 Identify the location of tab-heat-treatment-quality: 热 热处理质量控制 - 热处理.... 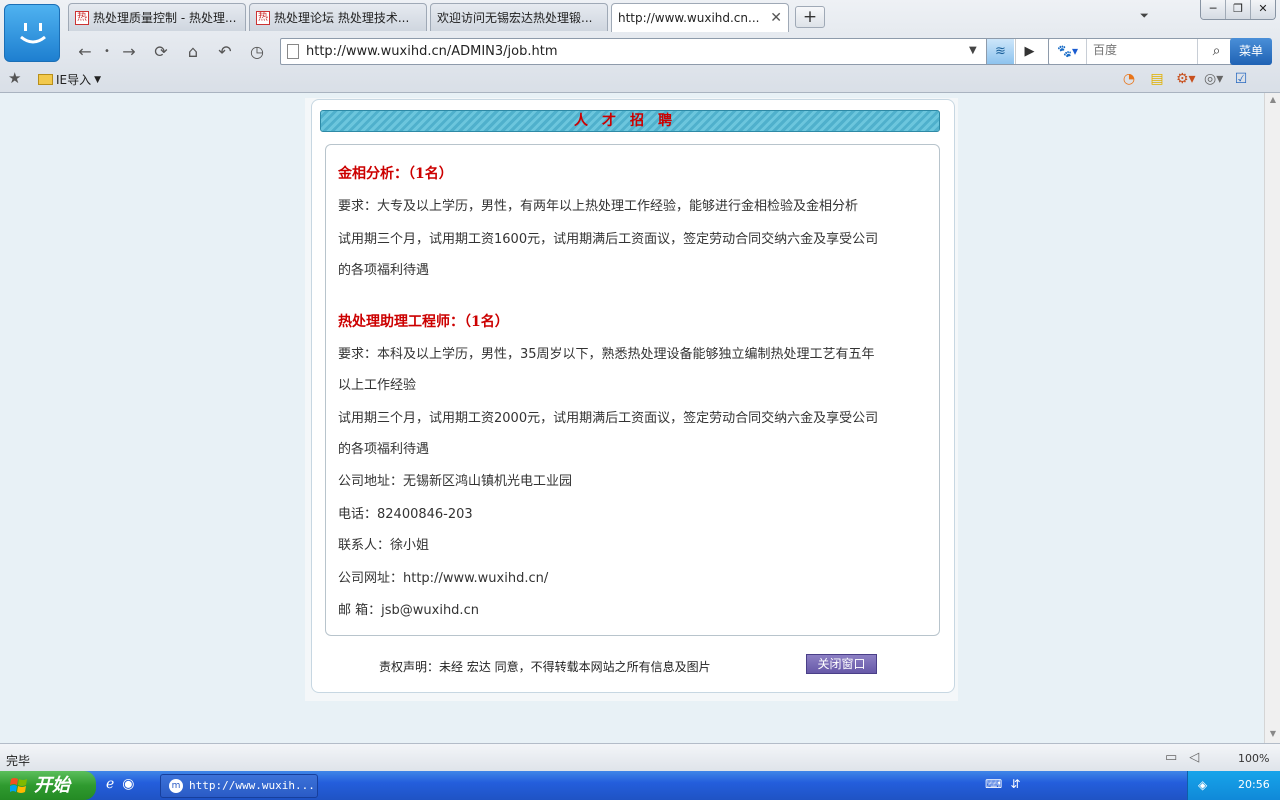
(157, 17).